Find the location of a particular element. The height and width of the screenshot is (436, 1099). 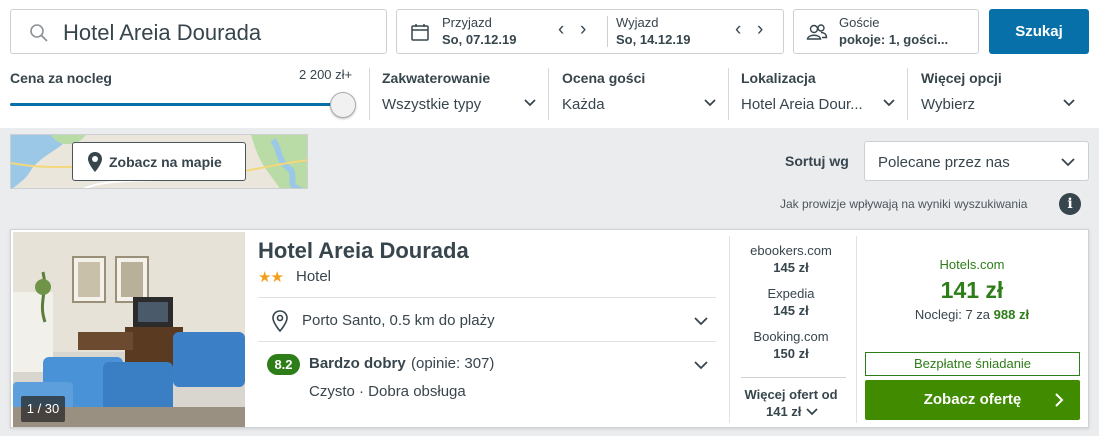

offer-site: Expedia is located at coordinates (791, 293).